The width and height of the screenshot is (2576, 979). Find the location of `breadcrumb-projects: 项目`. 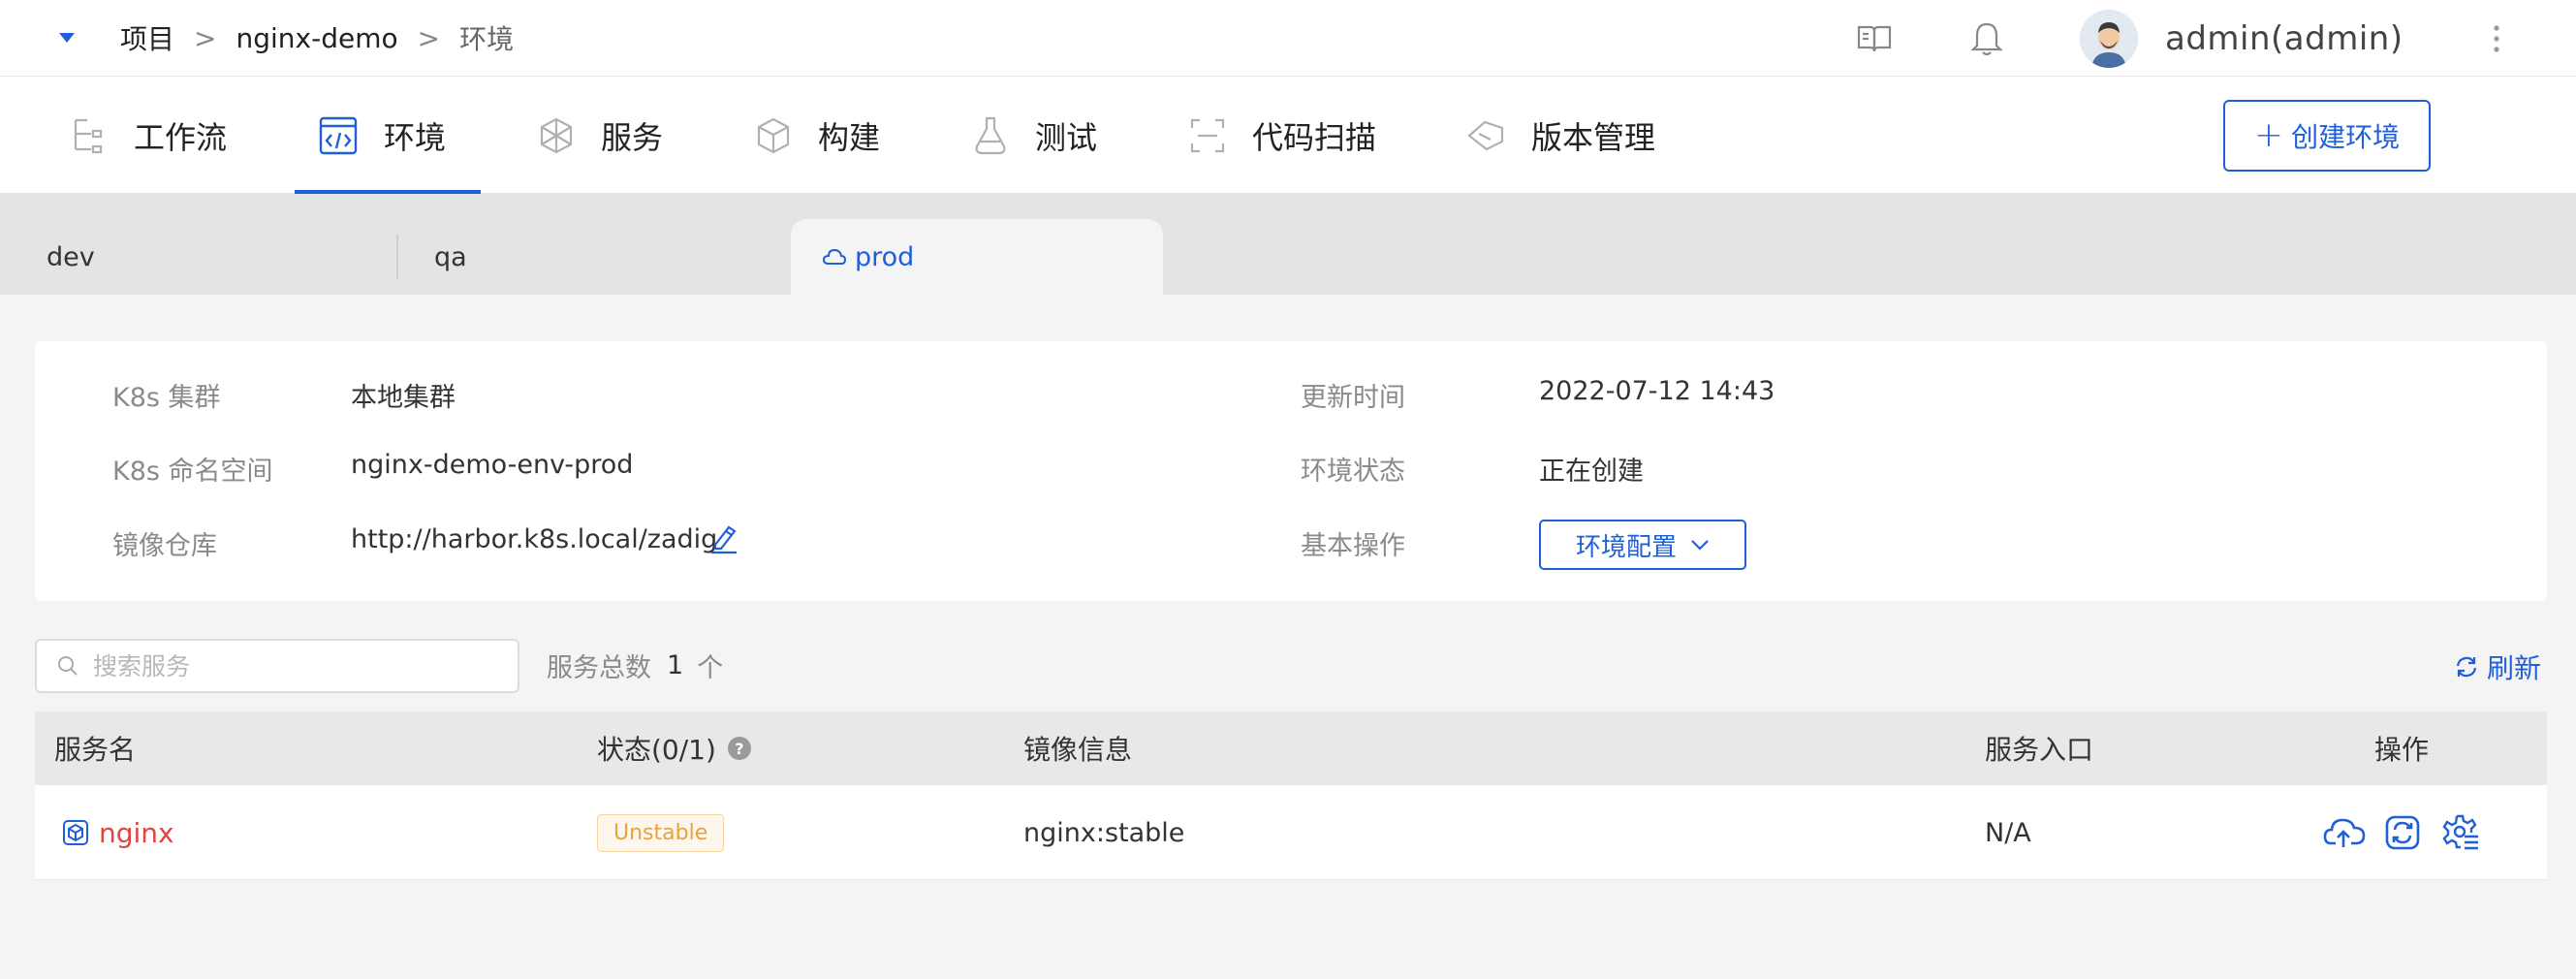

breadcrumb-projects: 项目 is located at coordinates (147, 37).